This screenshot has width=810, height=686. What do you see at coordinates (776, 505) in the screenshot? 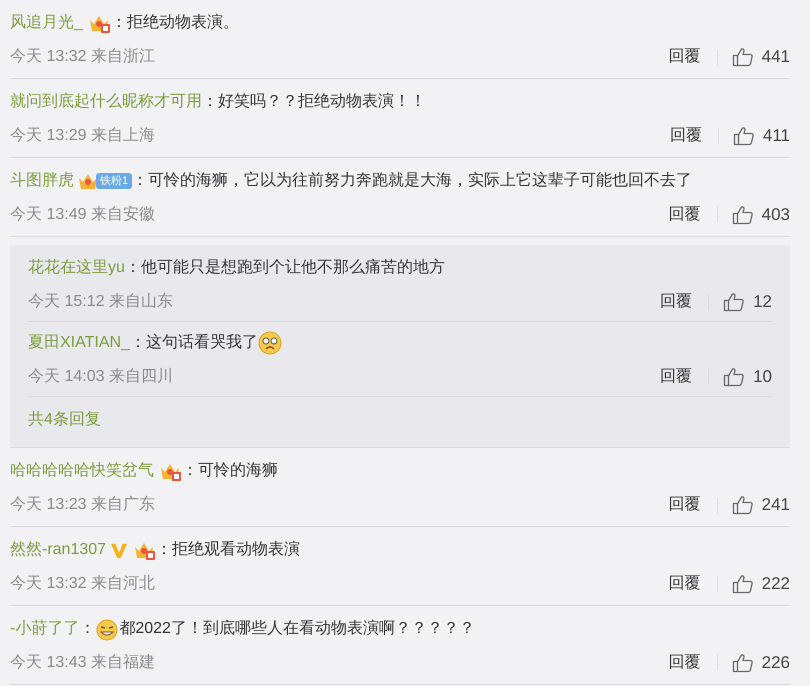
I see `like-count: 241` at bounding box center [776, 505].